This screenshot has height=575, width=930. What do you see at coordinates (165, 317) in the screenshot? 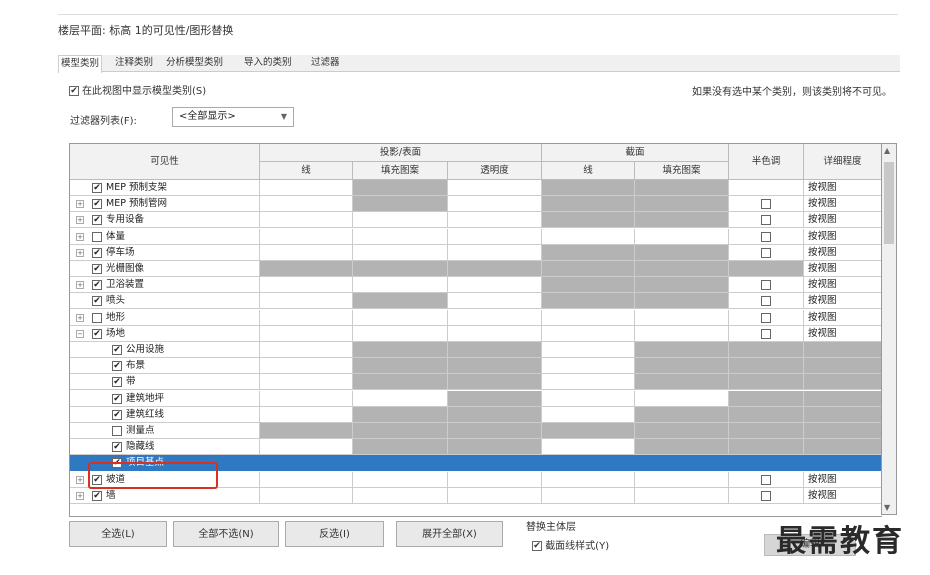
I see `category-name-cell: + 地形` at bounding box center [165, 317].